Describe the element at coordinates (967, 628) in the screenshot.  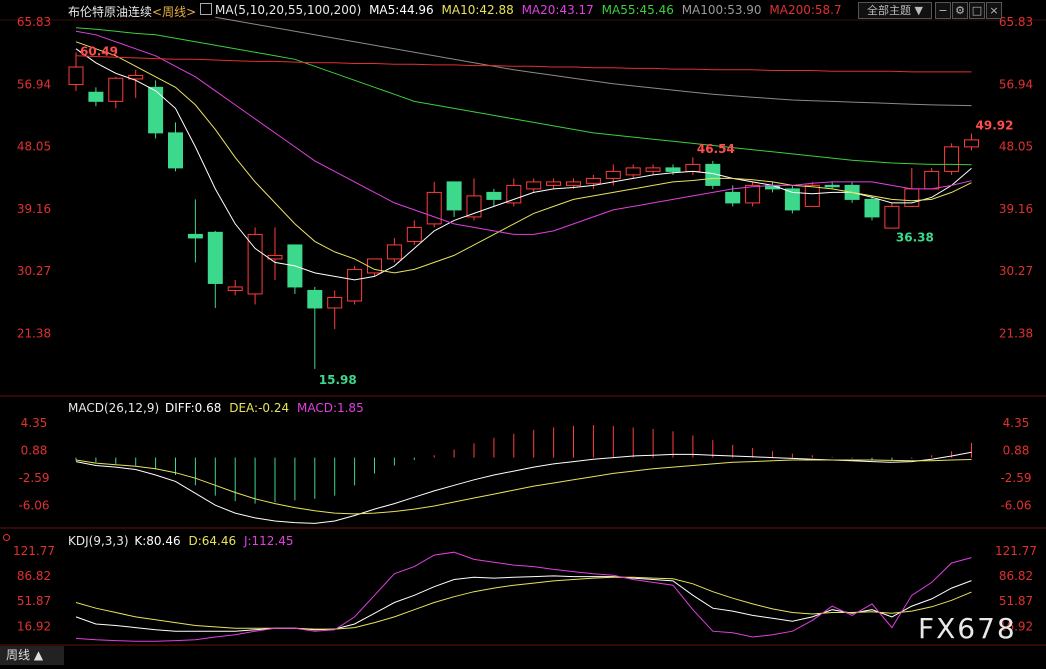
I see `watermark: FX678` at that location.